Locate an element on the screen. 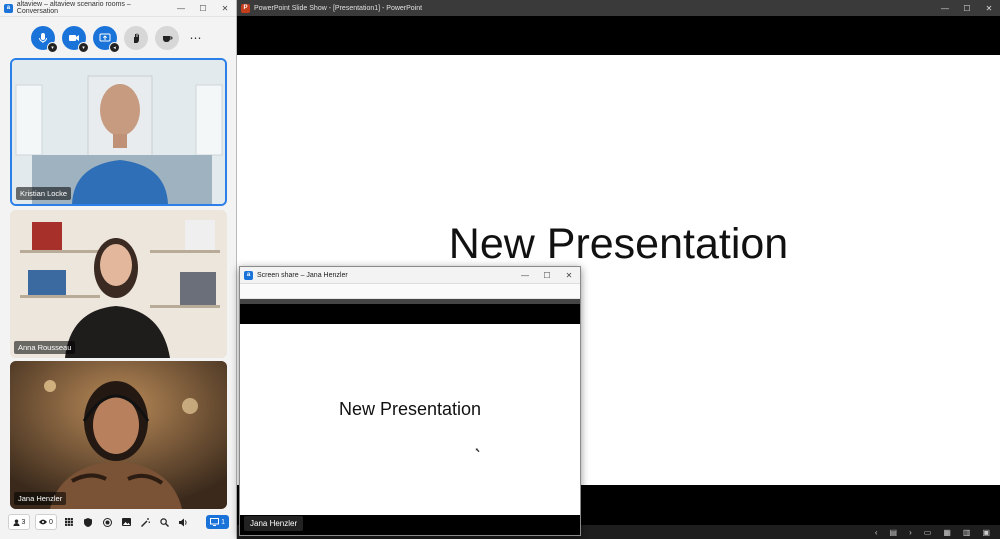 Image resolution: width=1000 pixels, height=539 pixels. screenshare-toolbar is located at coordinates (410, 291).